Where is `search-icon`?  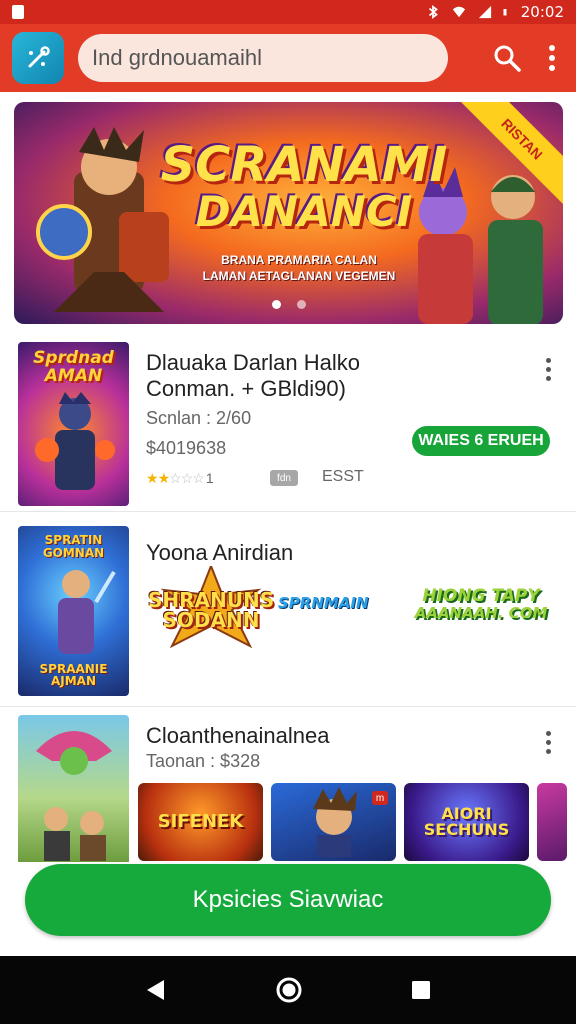
search-icon is located at coordinates (507, 58).